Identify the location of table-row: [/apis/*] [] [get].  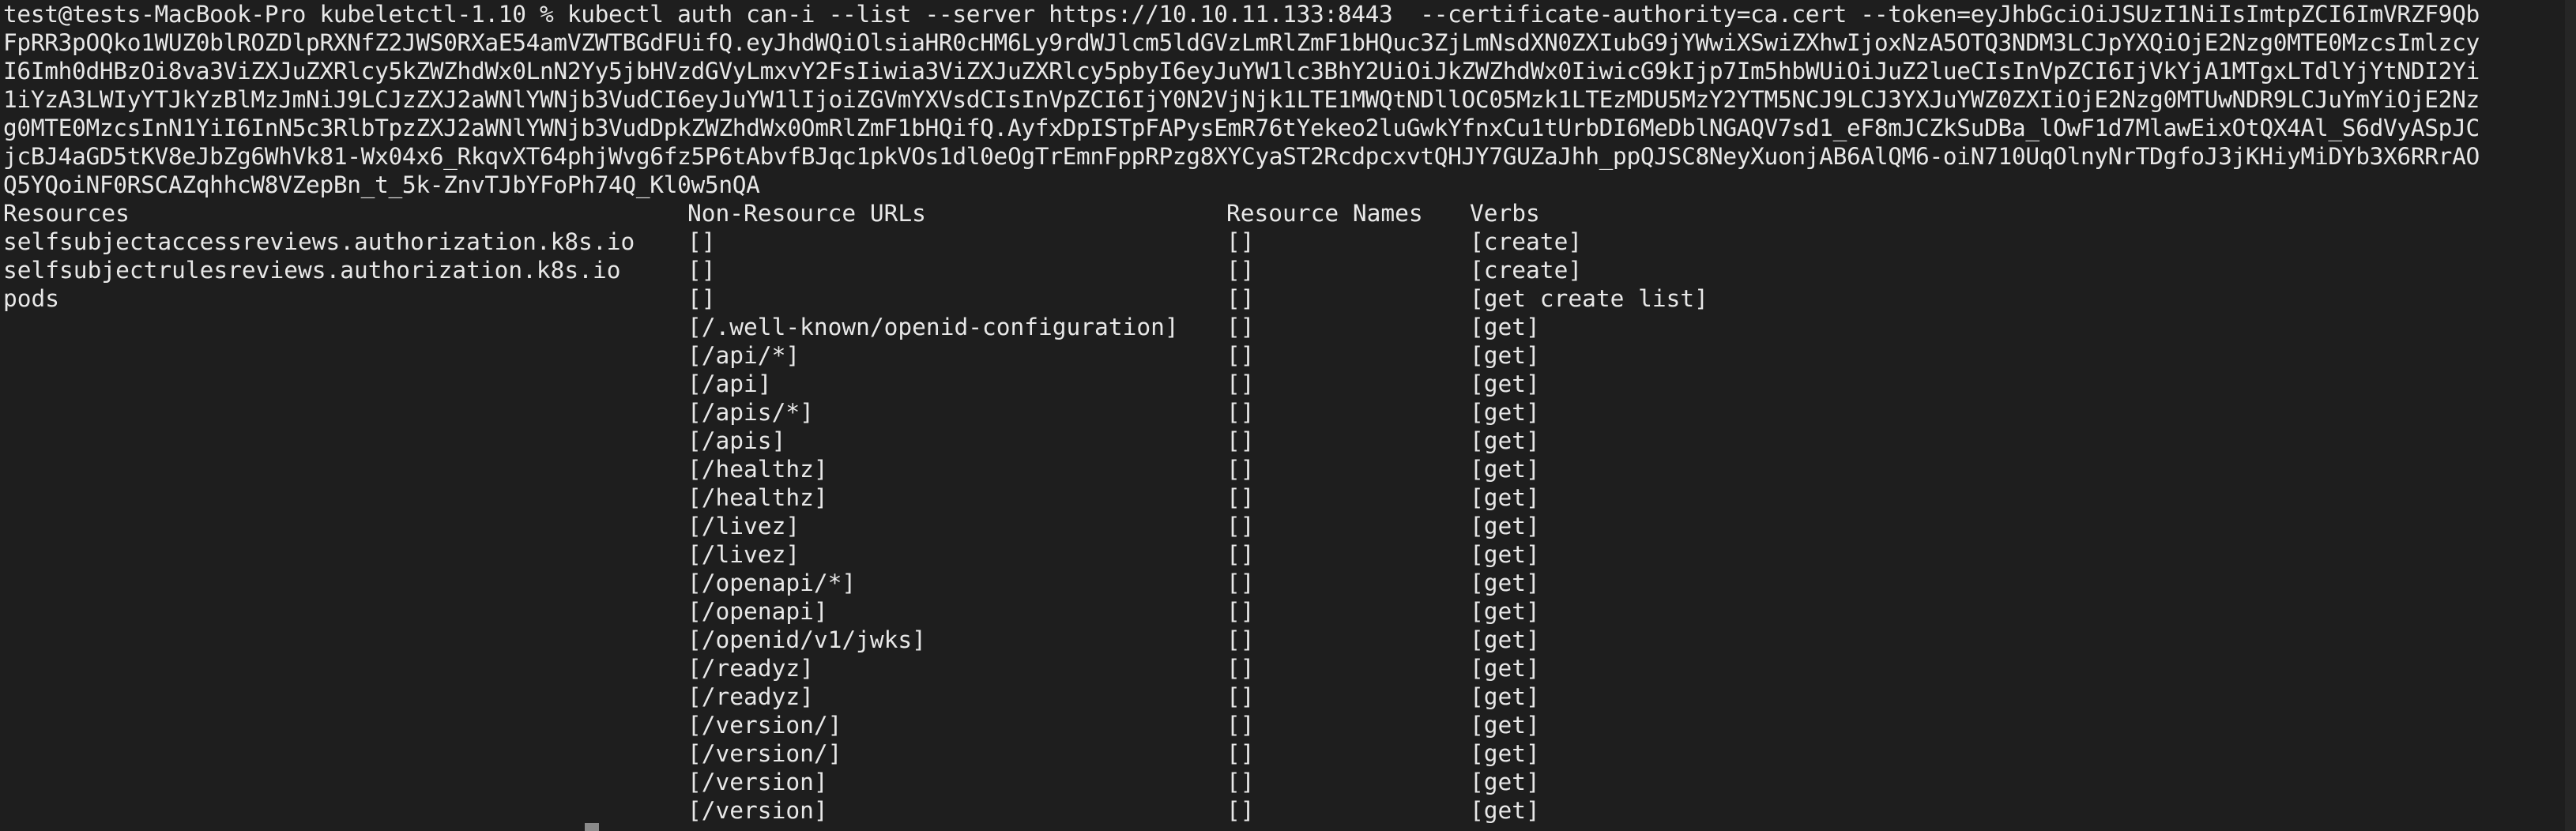
(1289, 412).